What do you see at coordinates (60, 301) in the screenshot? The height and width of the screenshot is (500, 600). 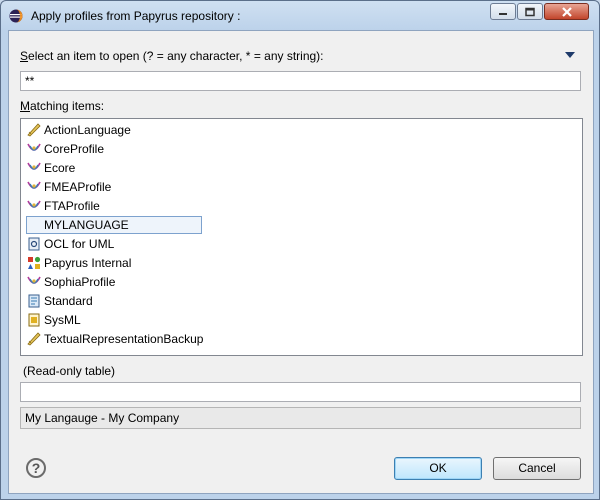 I see `list-item: Standard` at bounding box center [60, 301].